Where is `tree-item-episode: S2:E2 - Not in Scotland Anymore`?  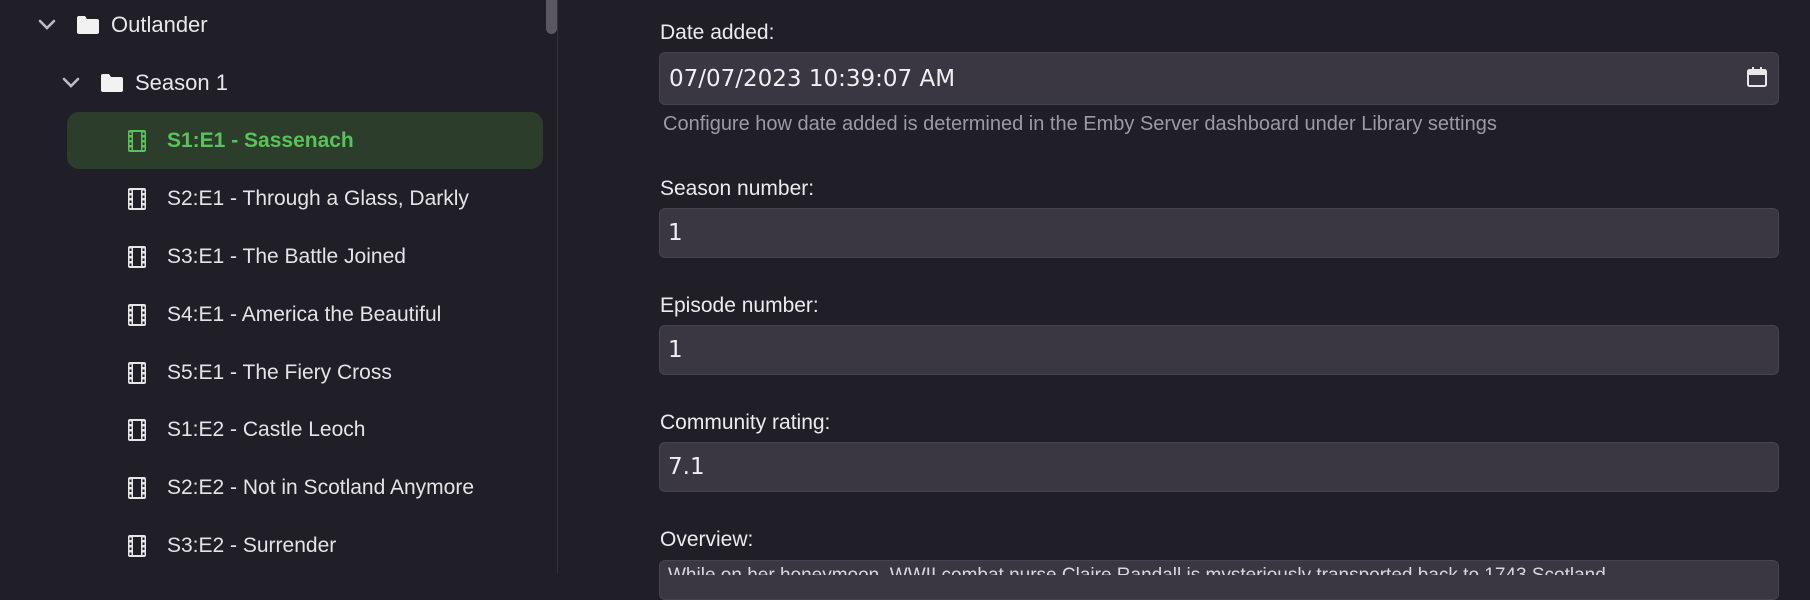 tree-item-episode: S2:E2 - Not in Scotland Anymore is located at coordinates (305, 487).